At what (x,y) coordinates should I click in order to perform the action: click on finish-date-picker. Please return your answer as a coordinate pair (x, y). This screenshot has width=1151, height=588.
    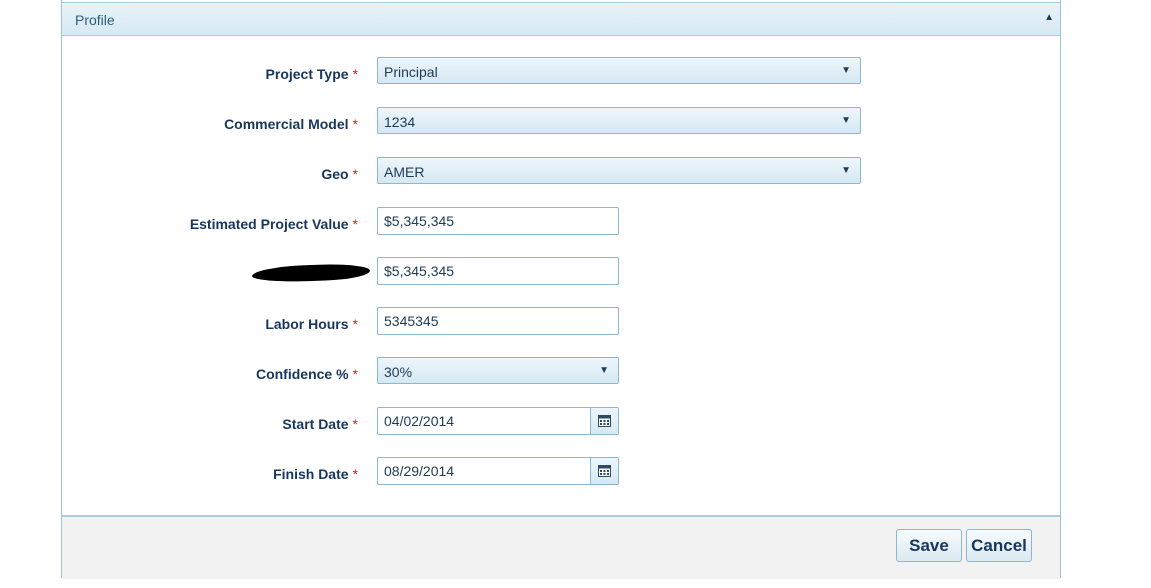
    Looking at the image, I should click on (498, 471).